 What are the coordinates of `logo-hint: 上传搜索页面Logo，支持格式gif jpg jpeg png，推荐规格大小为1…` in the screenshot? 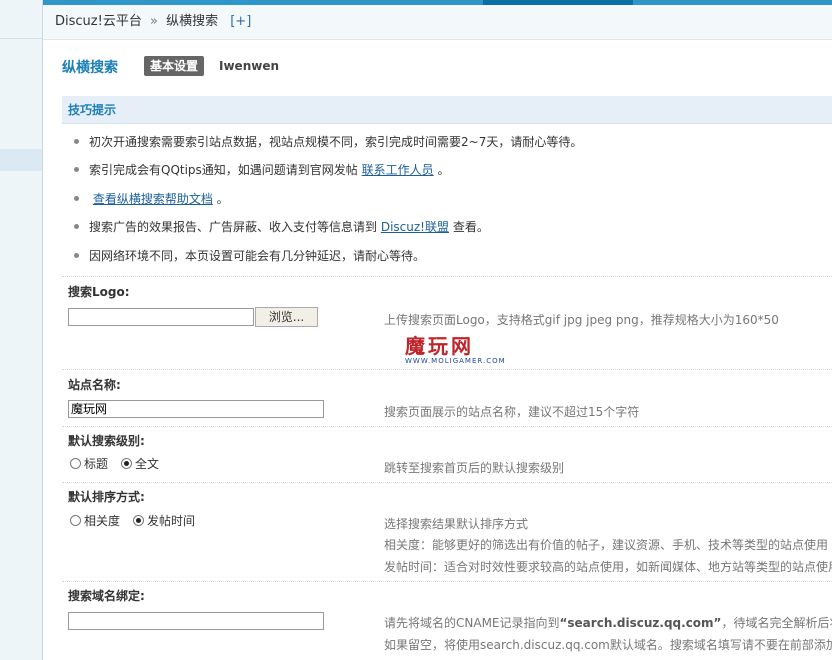 It's located at (581, 320).